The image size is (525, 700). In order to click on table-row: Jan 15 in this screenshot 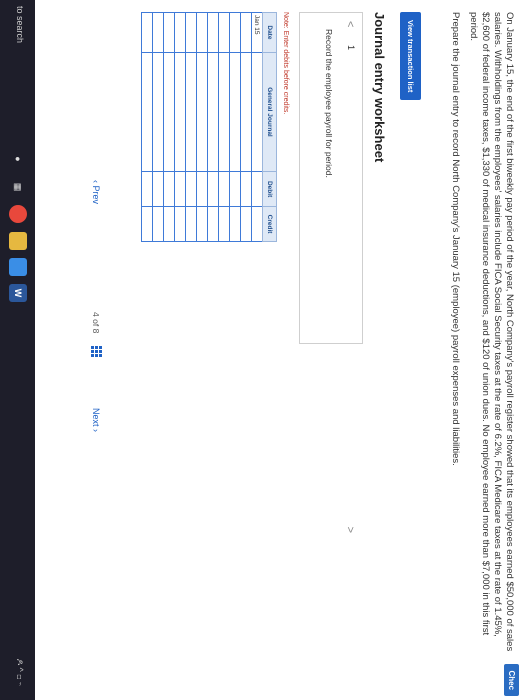, I will do `click(257, 127)`.